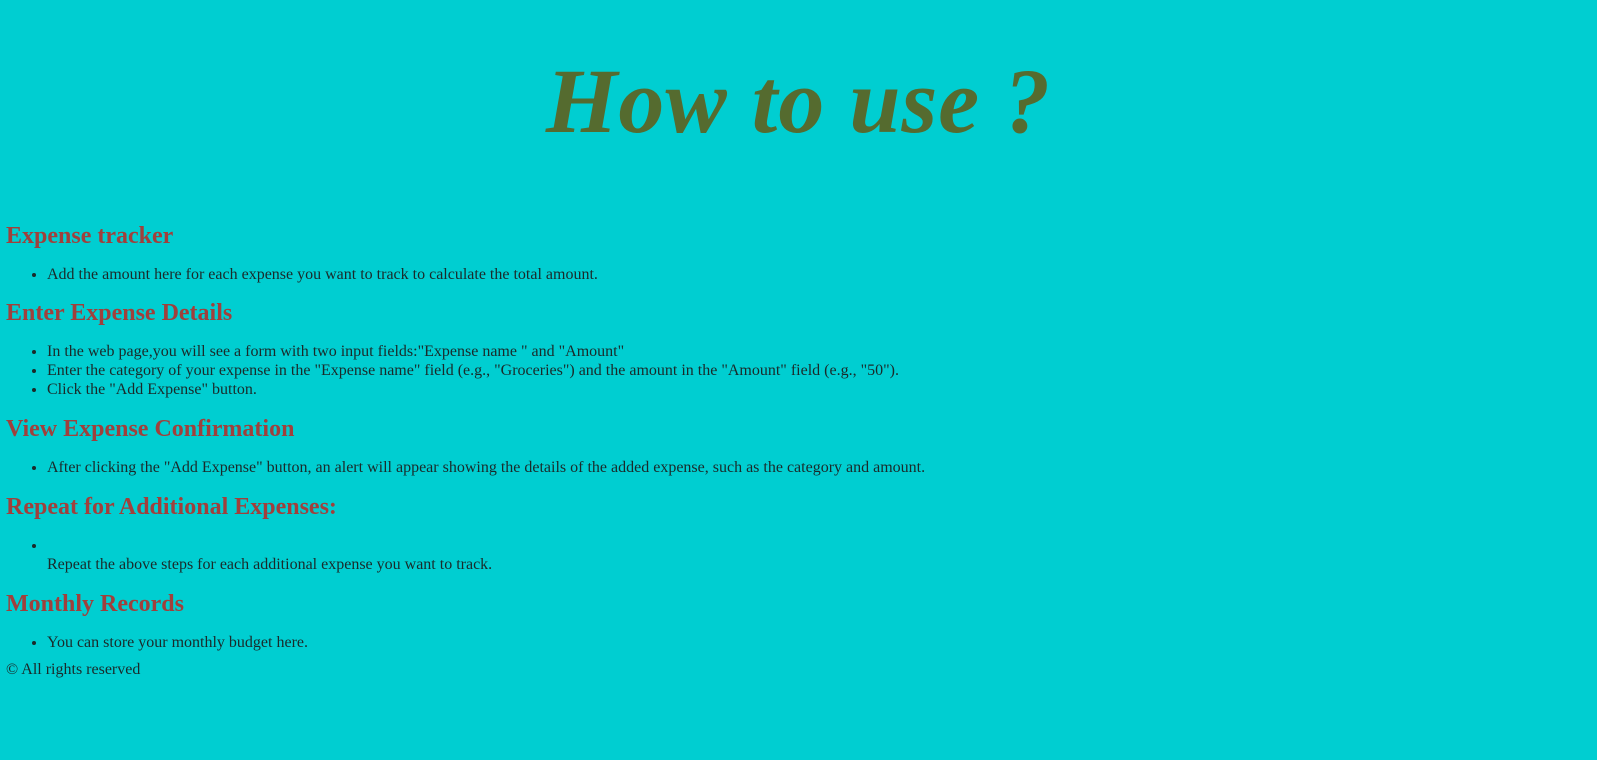 The height and width of the screenshot is (760, 1597). I want to click on page-title: How to use ?, so click(798, 101).